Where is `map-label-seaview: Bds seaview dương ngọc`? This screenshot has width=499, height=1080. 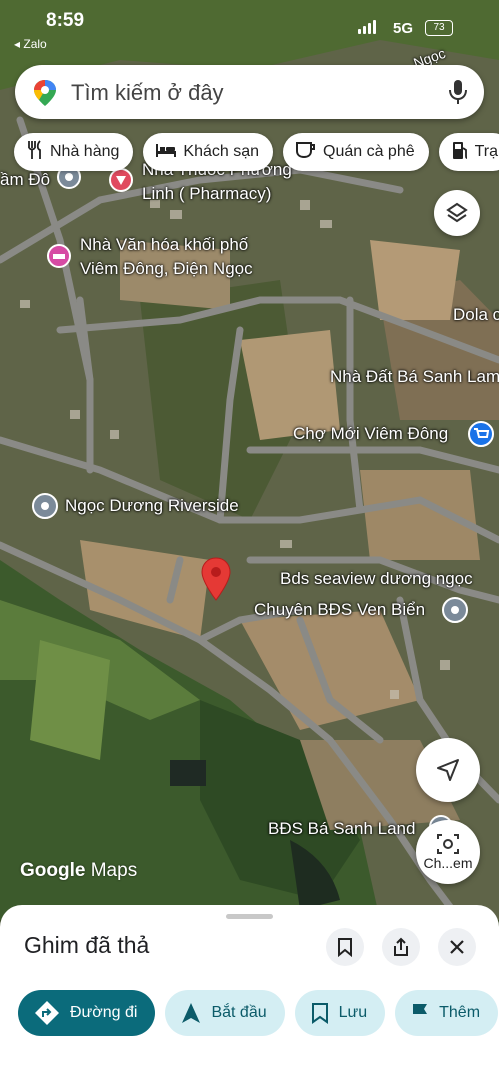
map-label-seaview: Bds seaview dương ngọc is located at coordinates (376, 578).